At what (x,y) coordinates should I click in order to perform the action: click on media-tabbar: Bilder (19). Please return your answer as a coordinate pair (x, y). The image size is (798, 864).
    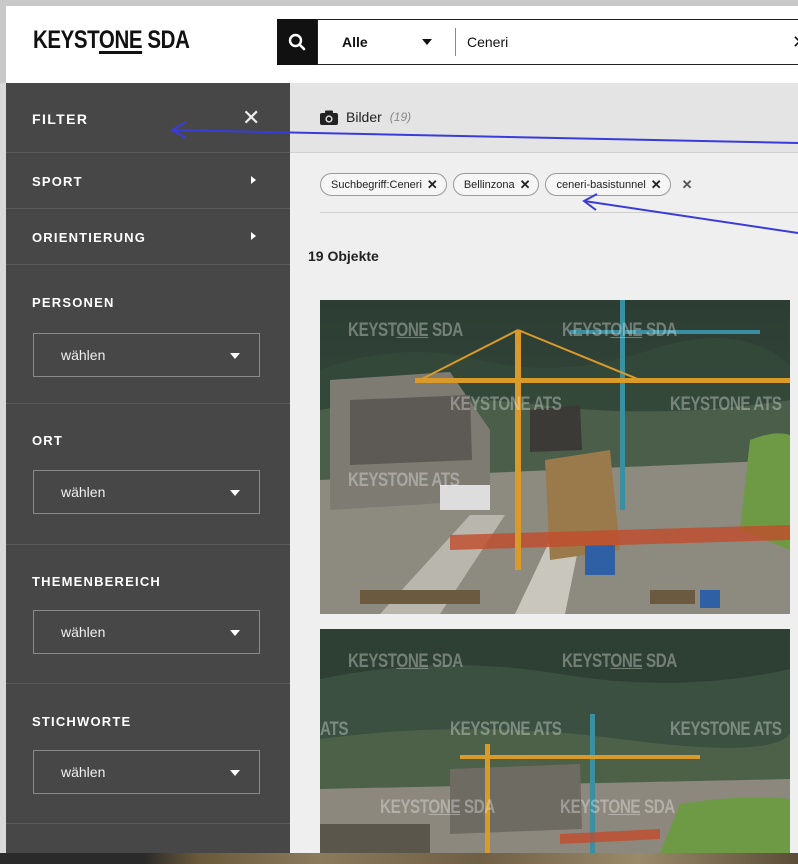
    Looking at the image, I should click on (544, 118).